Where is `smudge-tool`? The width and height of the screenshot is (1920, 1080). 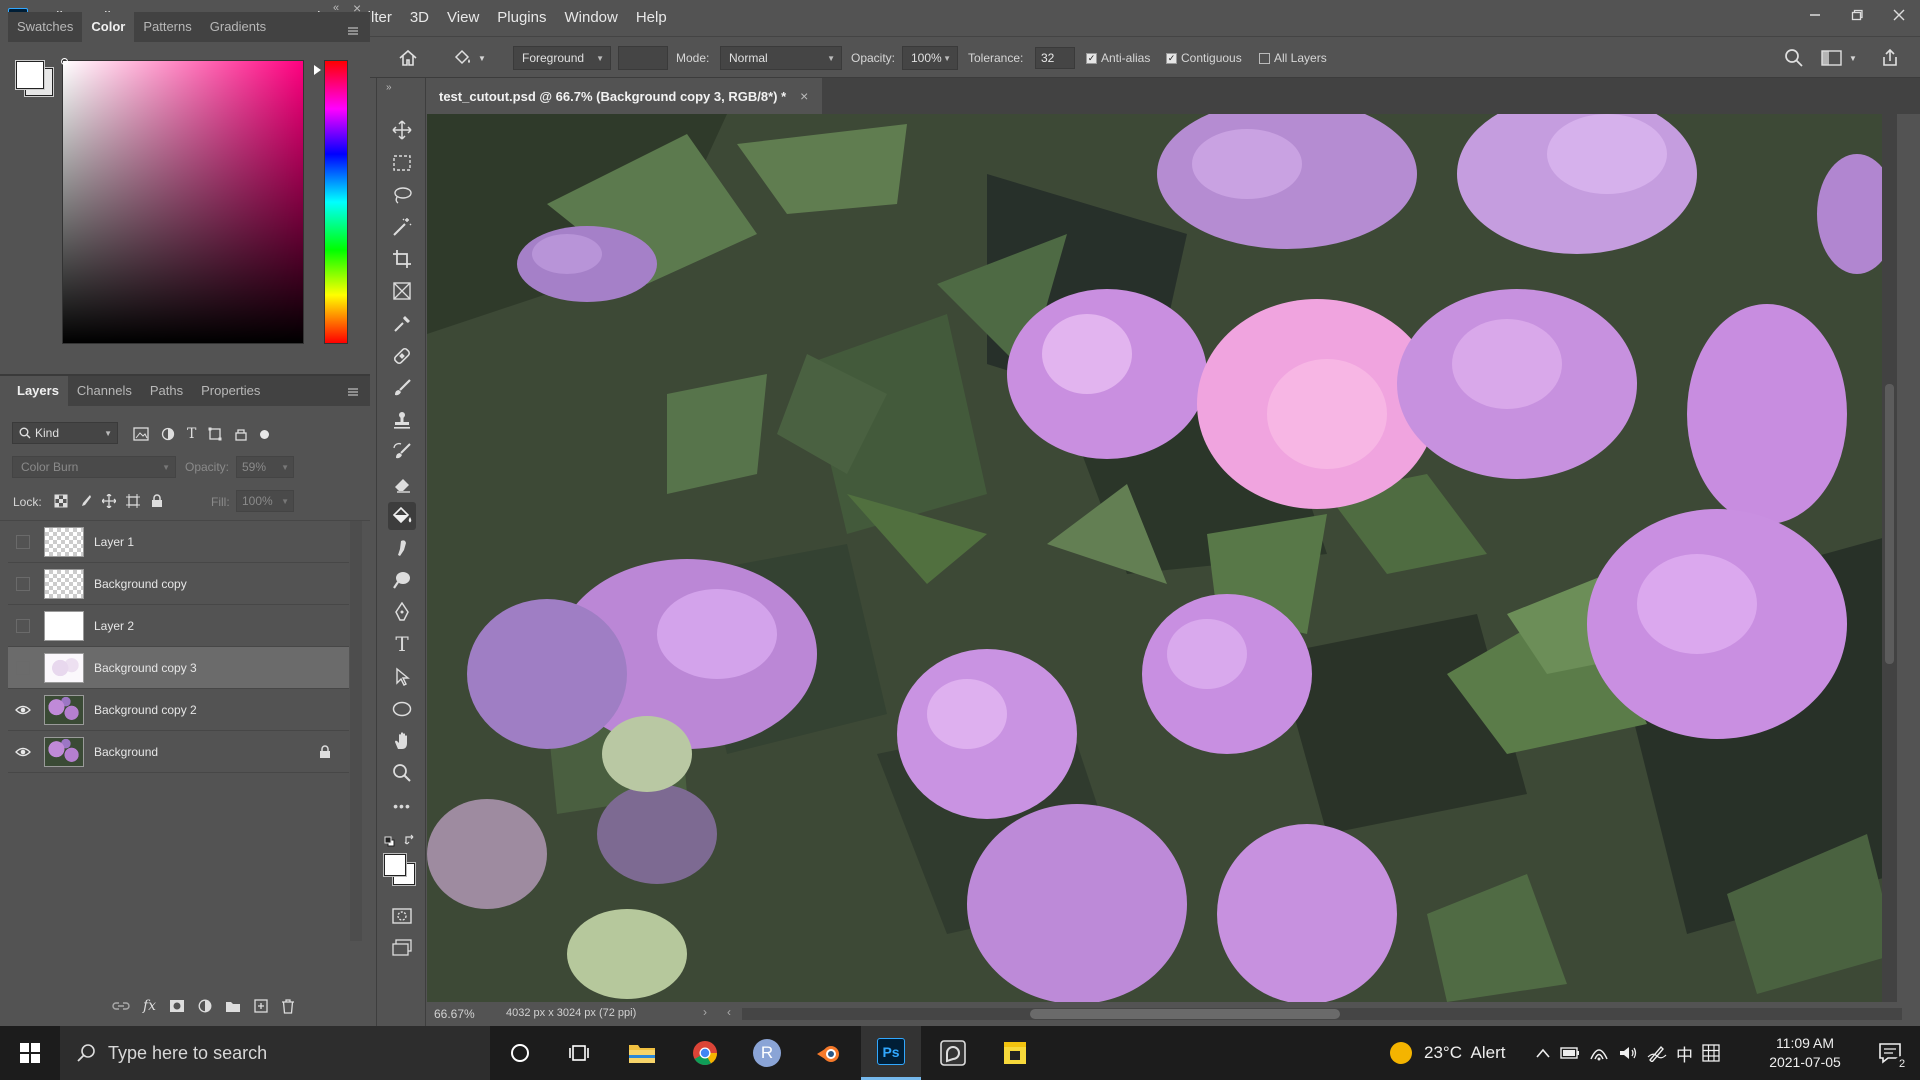 smudge-tool is located at coordinates (402, 548).